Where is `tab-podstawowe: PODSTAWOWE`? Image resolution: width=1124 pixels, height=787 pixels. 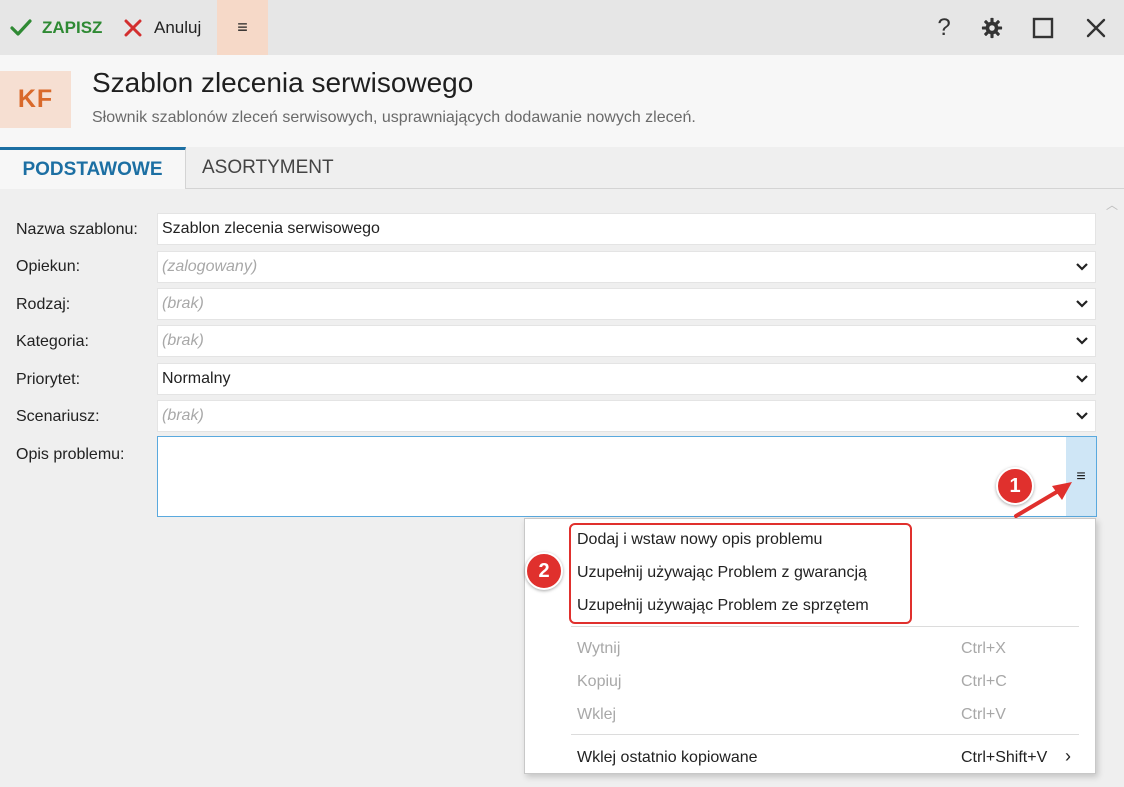 tab-podstawowe: PODSTAWOWE is located at coordinates (93, 168).